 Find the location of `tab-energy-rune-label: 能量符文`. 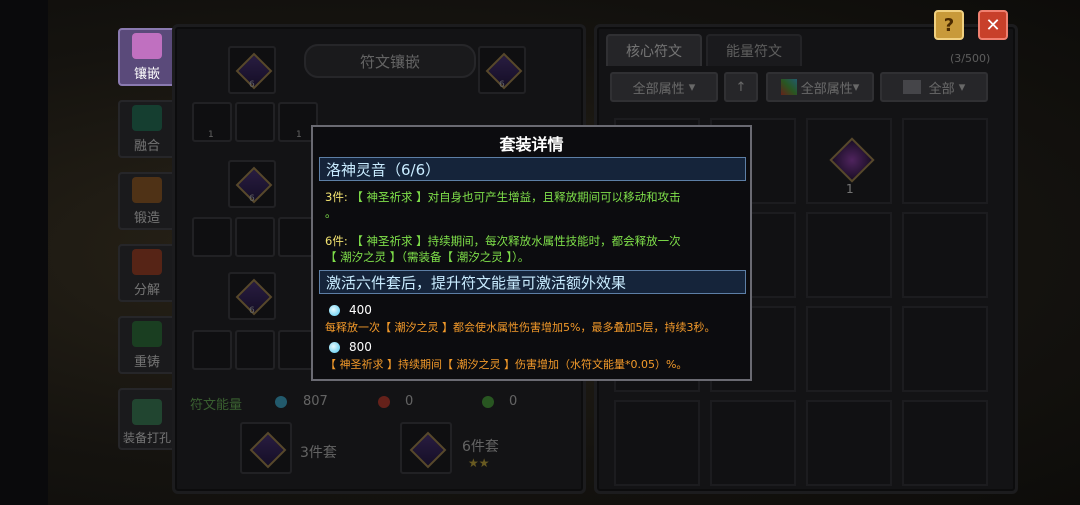

tab-energy-rune-label: 能量符文 is located at coordinates (754, 52).